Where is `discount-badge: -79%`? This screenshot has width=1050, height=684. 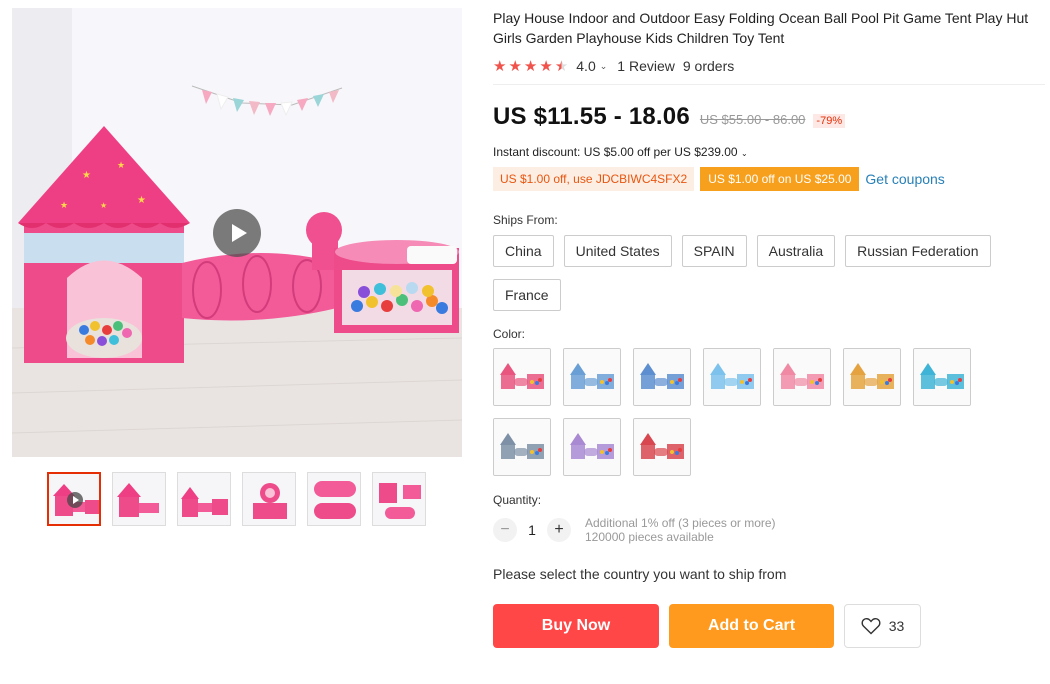
discount-badge: -79% is located at coordinates (829, 121).